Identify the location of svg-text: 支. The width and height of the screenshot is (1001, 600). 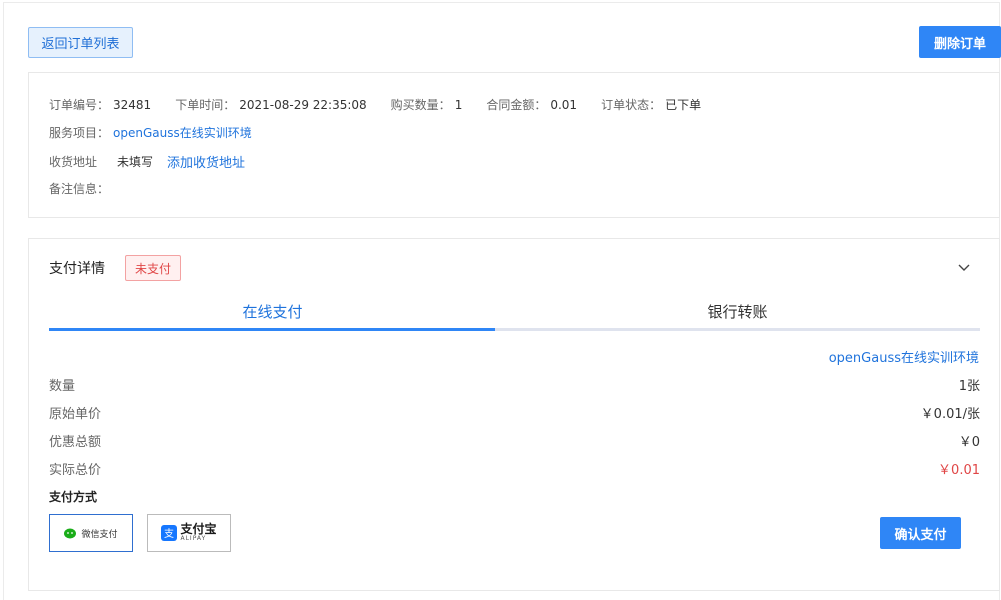
(169, 534).